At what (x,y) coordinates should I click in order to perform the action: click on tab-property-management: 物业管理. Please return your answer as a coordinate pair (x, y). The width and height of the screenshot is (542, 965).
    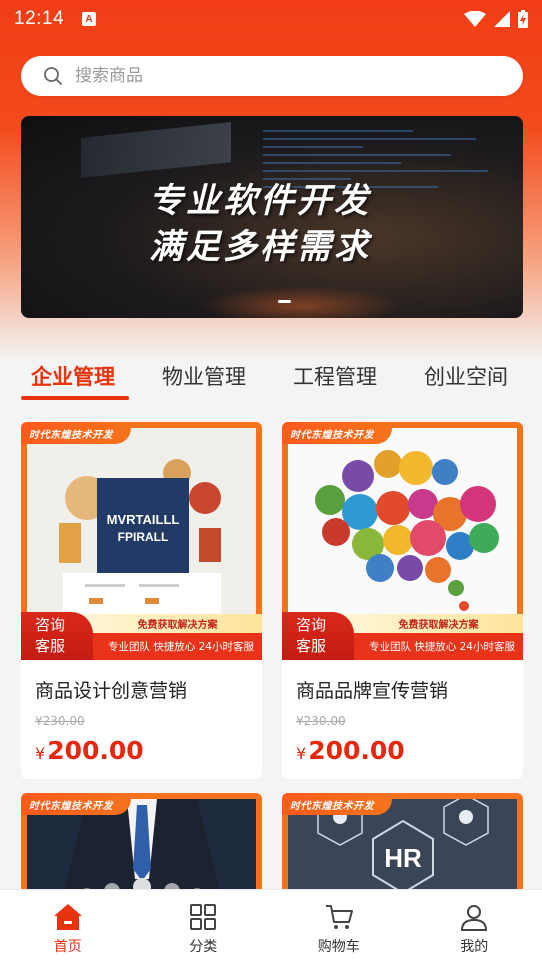
    Looking at the image, I should click on (204, 376).